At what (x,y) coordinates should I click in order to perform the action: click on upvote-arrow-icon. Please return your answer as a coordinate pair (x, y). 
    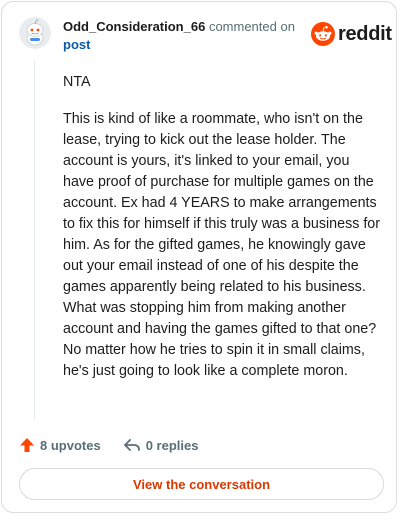
    Looking at the image, I should click on (27, 445).